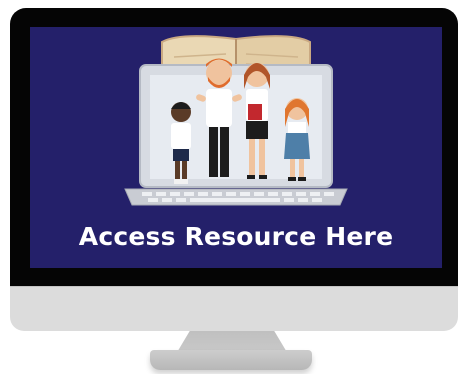 The height and width of the screenshot is (374, 462). I want to click on monitor-stand-base, so click(231, 360).